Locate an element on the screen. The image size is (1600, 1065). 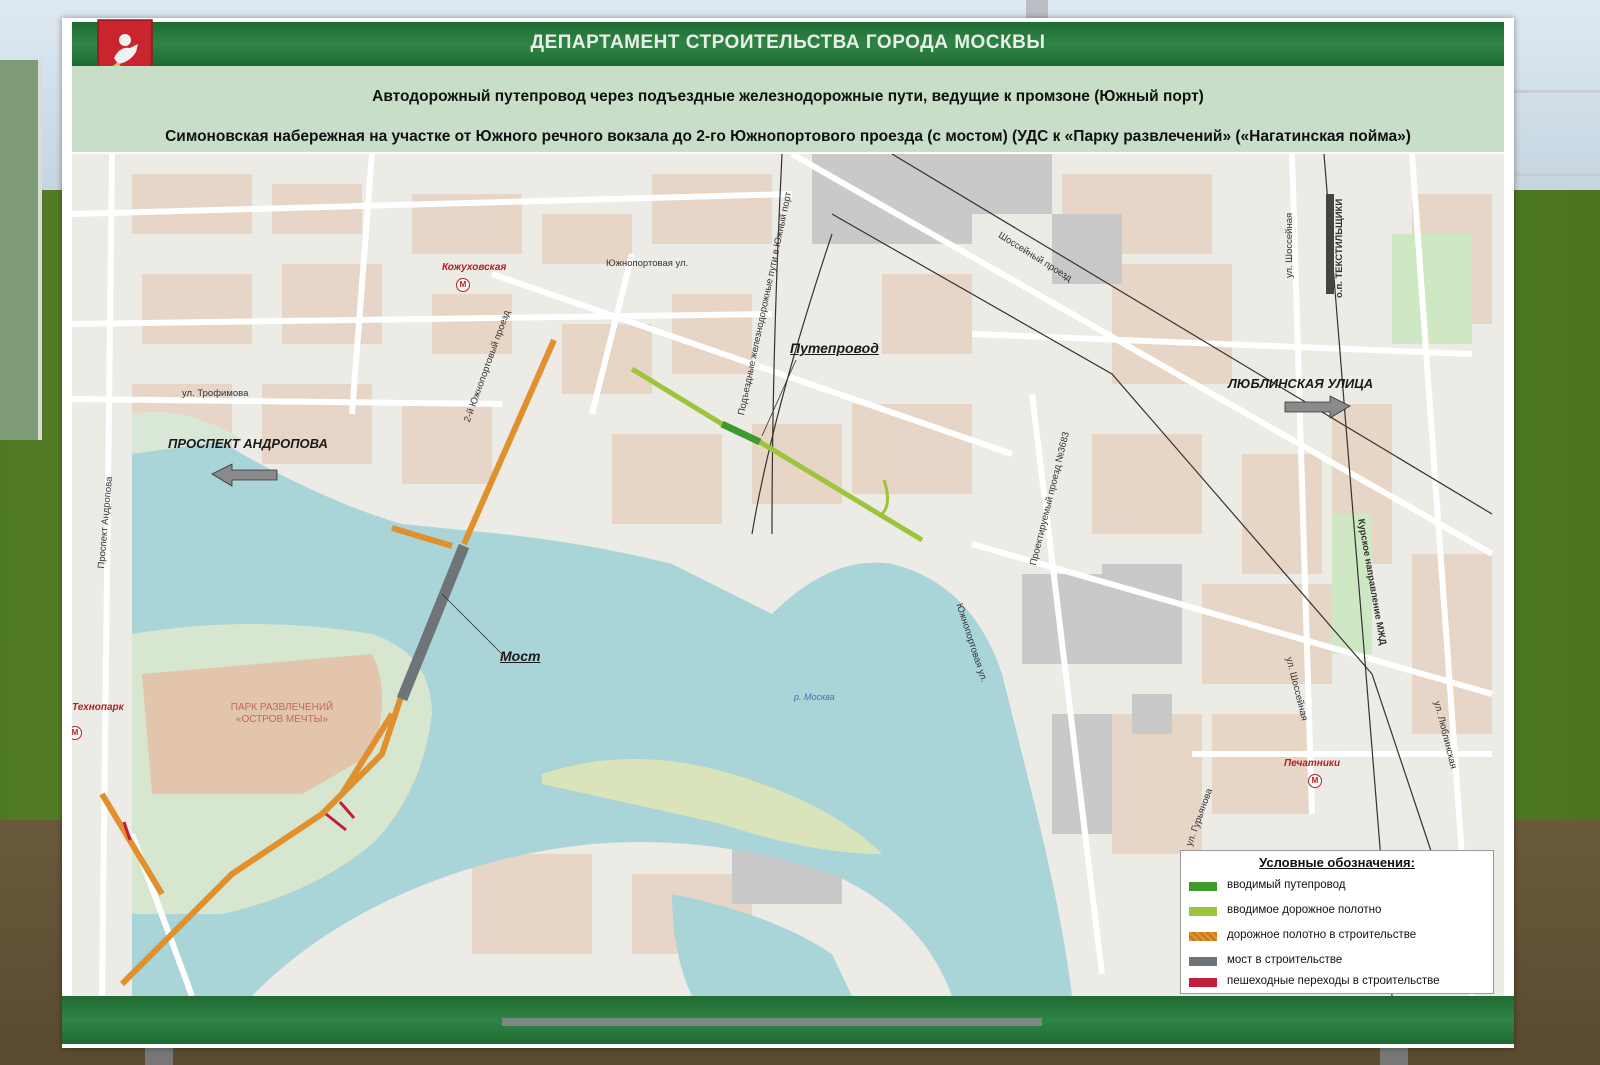
metro-tekhnopark-label: Технопарк is located at coordinates (98, 707).